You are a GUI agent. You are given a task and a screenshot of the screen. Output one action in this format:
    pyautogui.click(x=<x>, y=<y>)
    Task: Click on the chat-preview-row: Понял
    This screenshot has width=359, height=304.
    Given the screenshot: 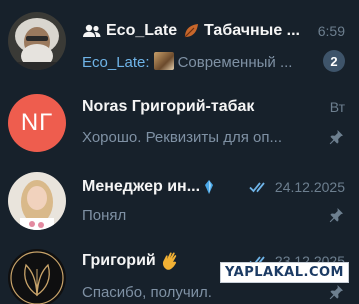 What is the action you would take?
    pyautogui.click(x=213, y=215)
    